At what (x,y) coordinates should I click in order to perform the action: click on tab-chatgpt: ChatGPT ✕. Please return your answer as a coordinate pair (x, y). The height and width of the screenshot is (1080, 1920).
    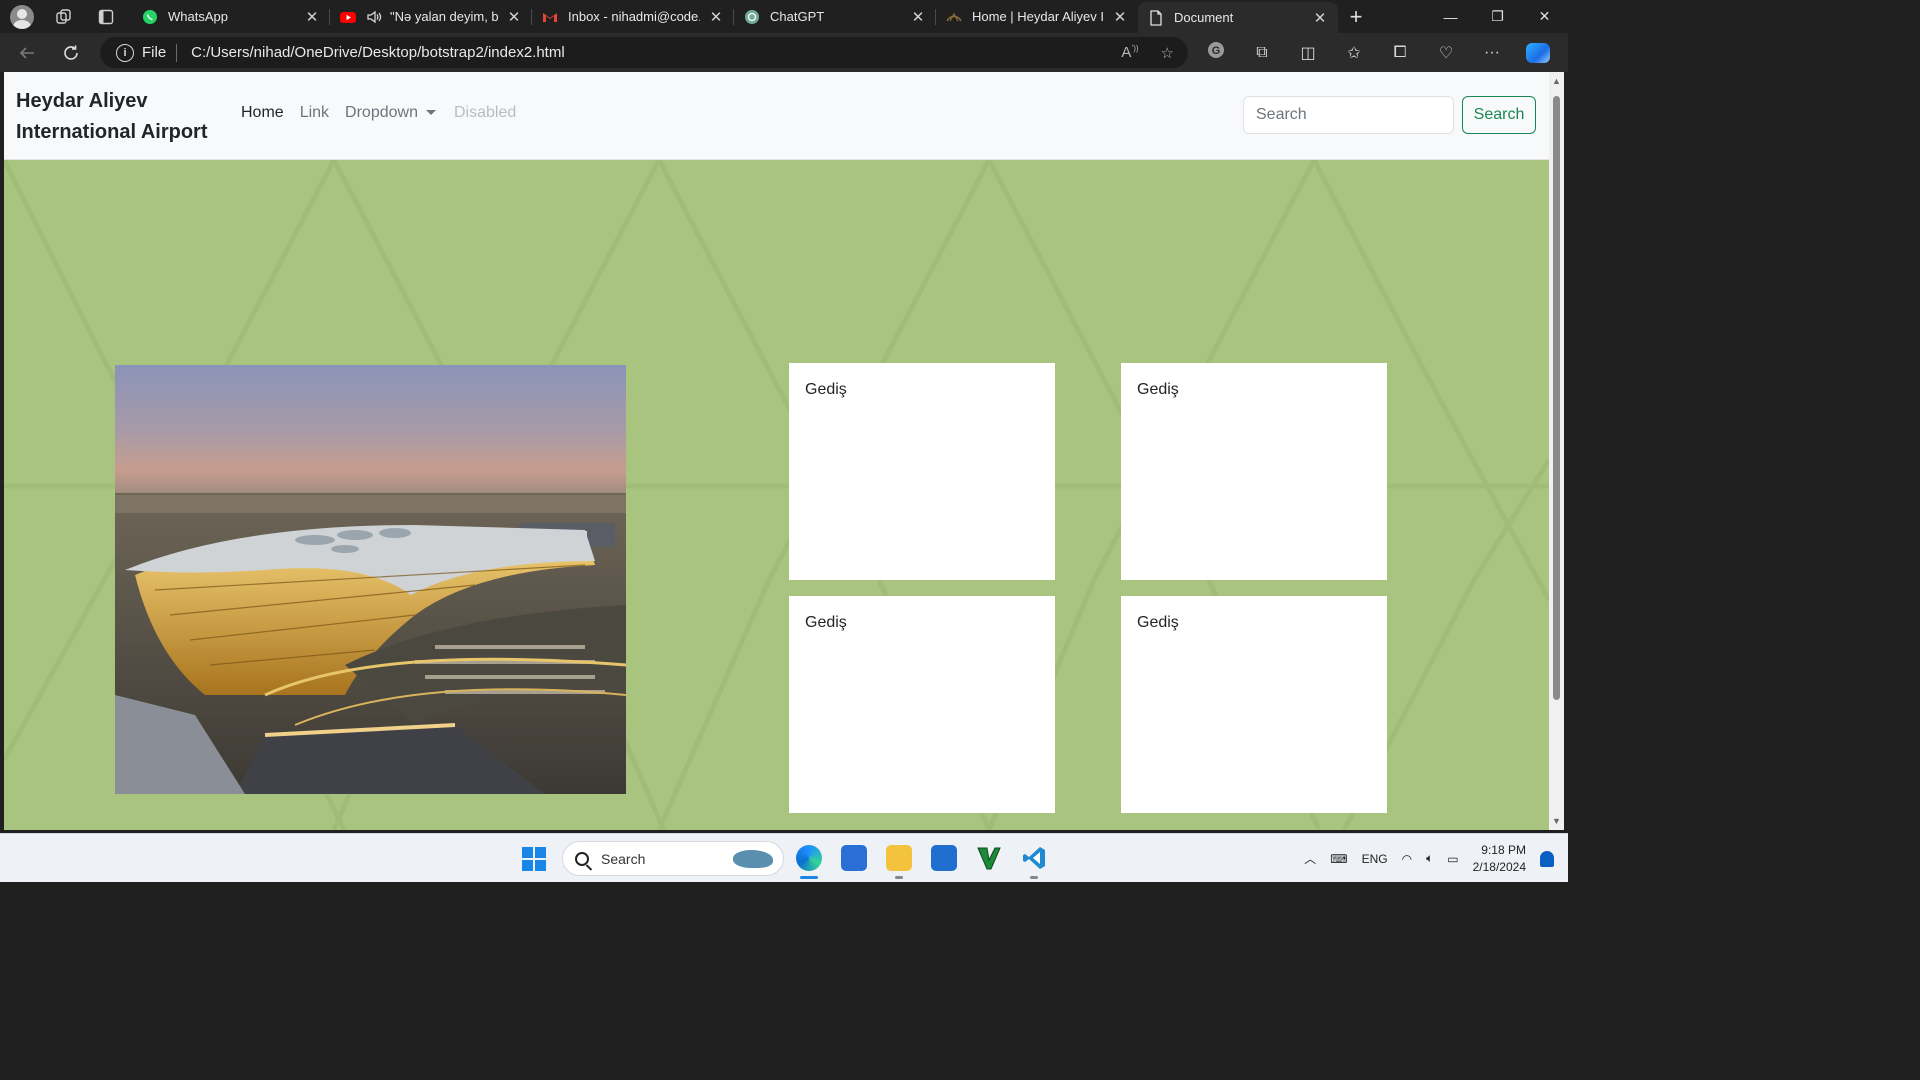
    Looking at the image, I should click on (835, 16).